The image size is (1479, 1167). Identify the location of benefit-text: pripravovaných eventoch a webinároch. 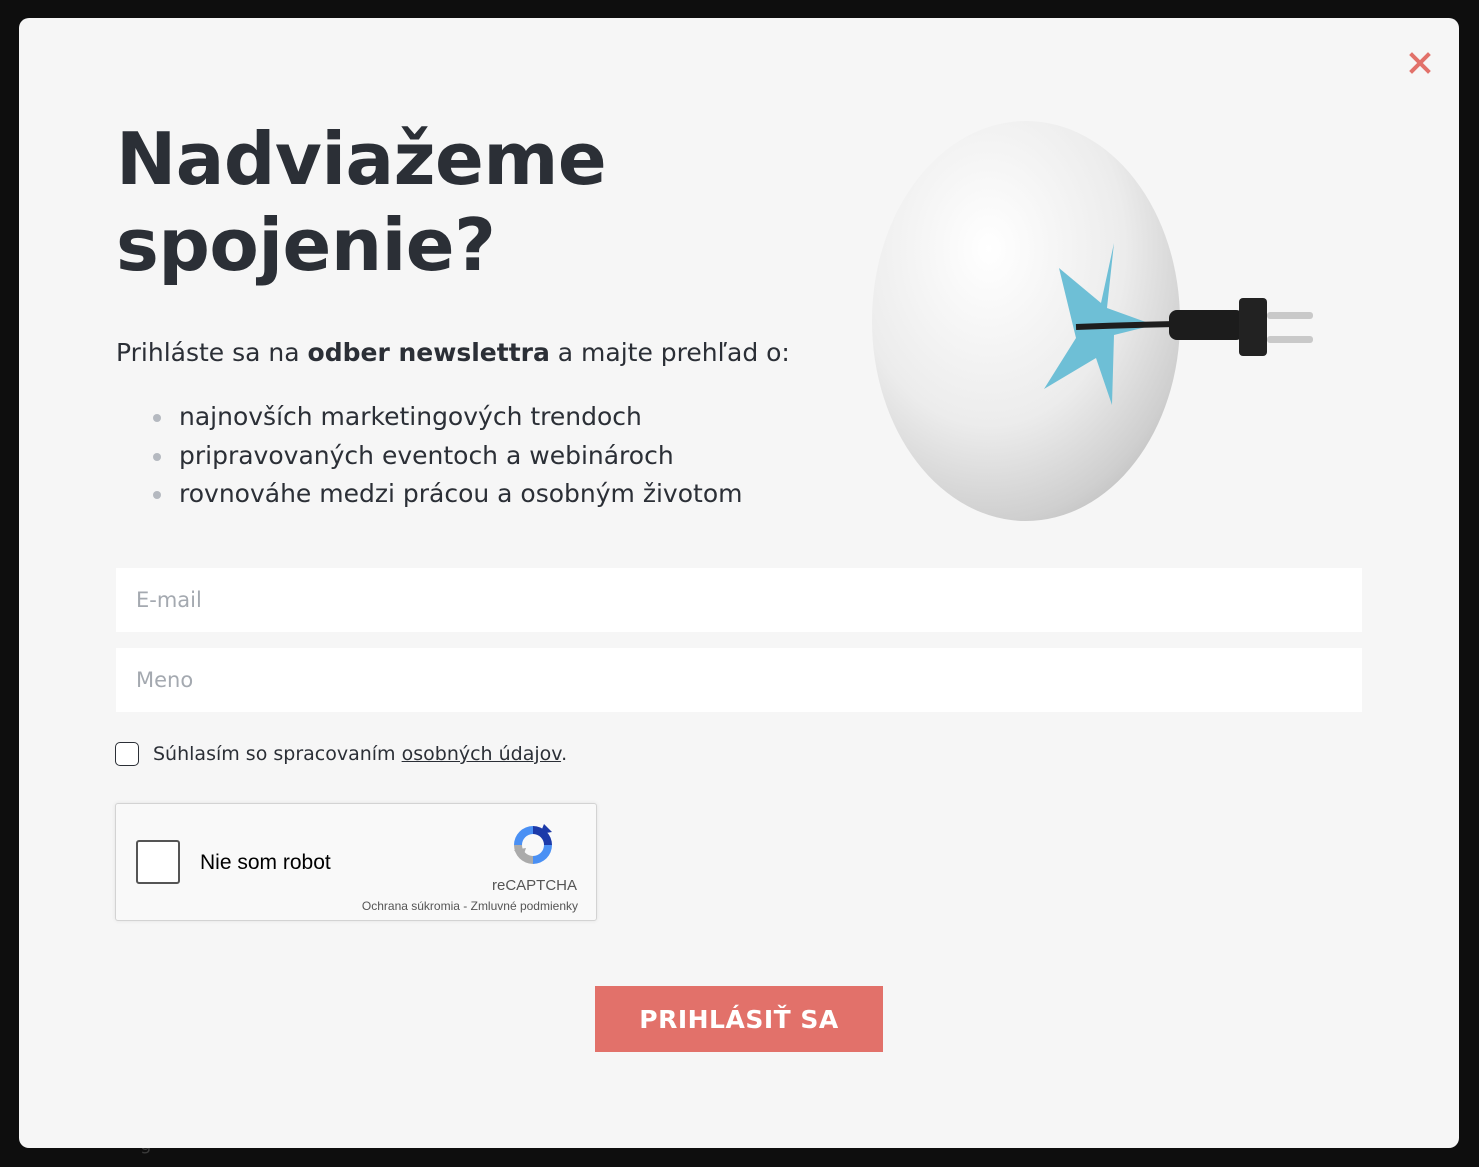
(426, 455).